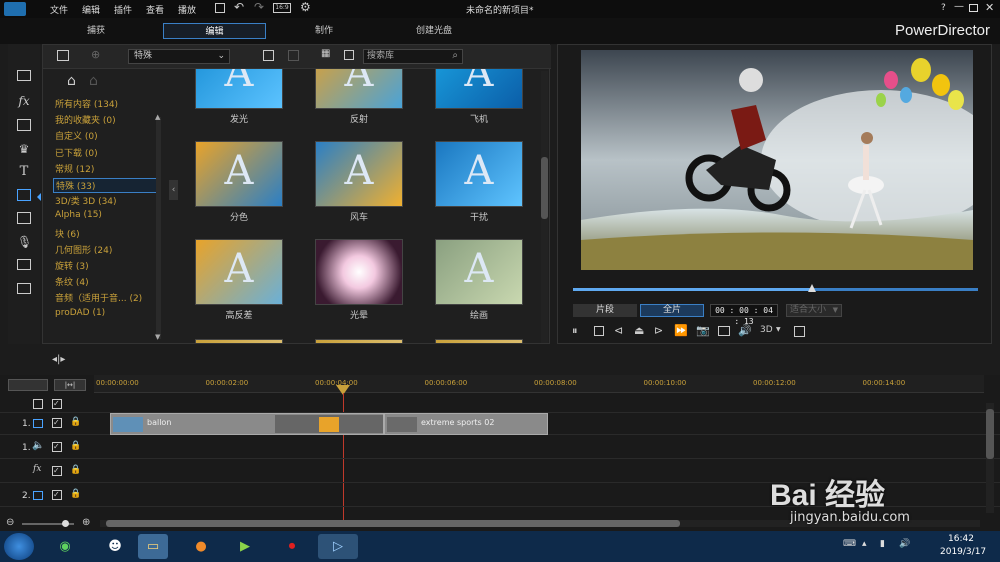 The image size is (1000, 562). What do you see at coordinates (882, 544) in the screenshot?
I see `tray-network-icon: ▮` at bounding box center [882, 544].